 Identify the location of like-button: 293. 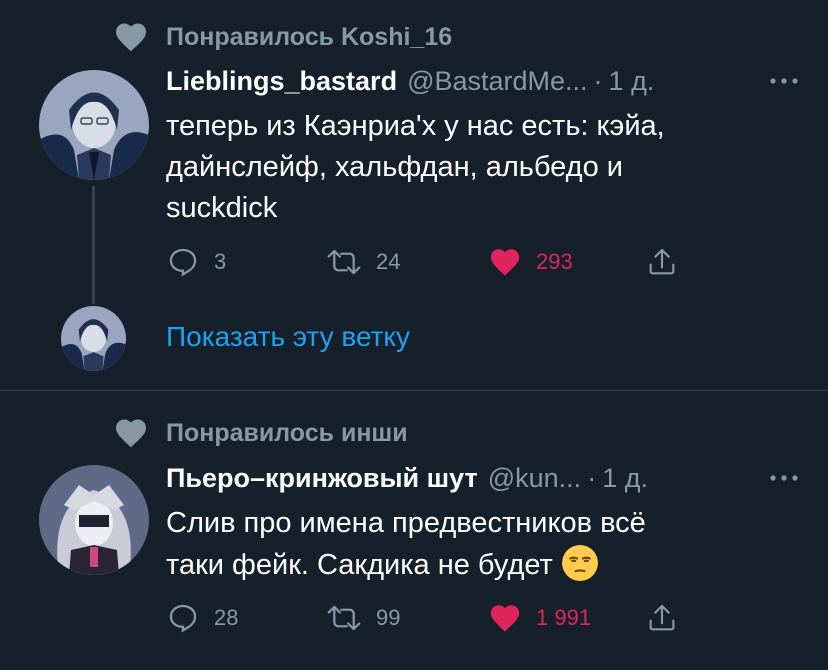
(530, 262).